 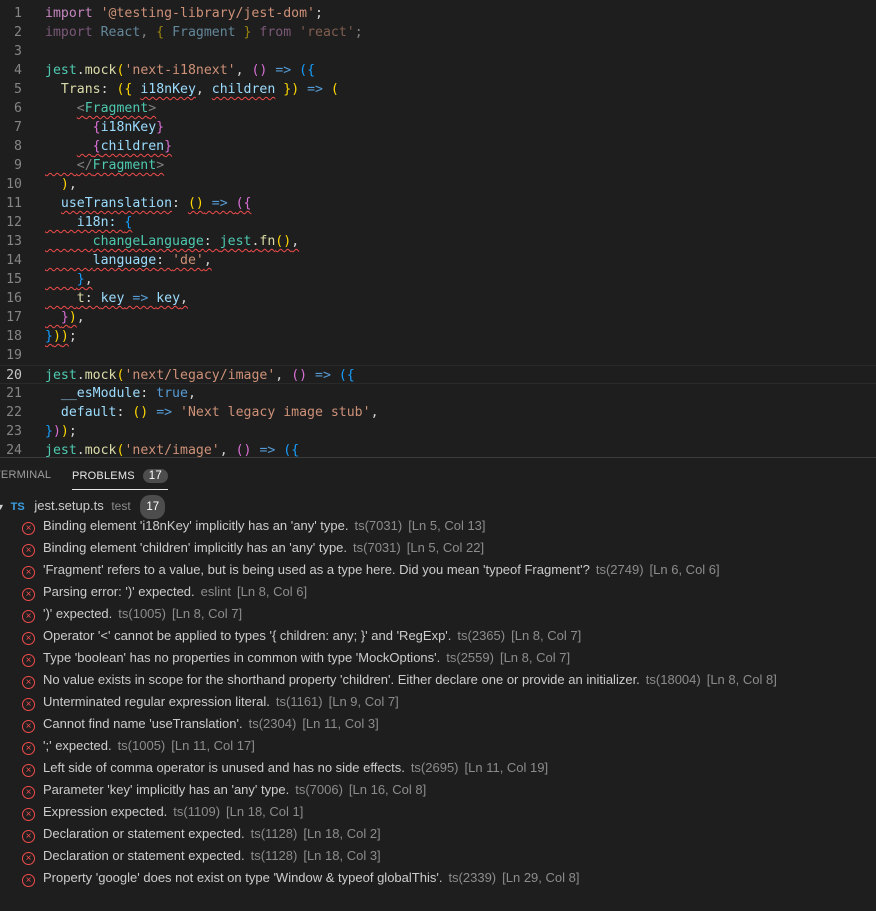 What do you see at coordinates (116, 298) in the screenshot?
I see `code-text: t: key => key,` at bounding box center [116, 298].